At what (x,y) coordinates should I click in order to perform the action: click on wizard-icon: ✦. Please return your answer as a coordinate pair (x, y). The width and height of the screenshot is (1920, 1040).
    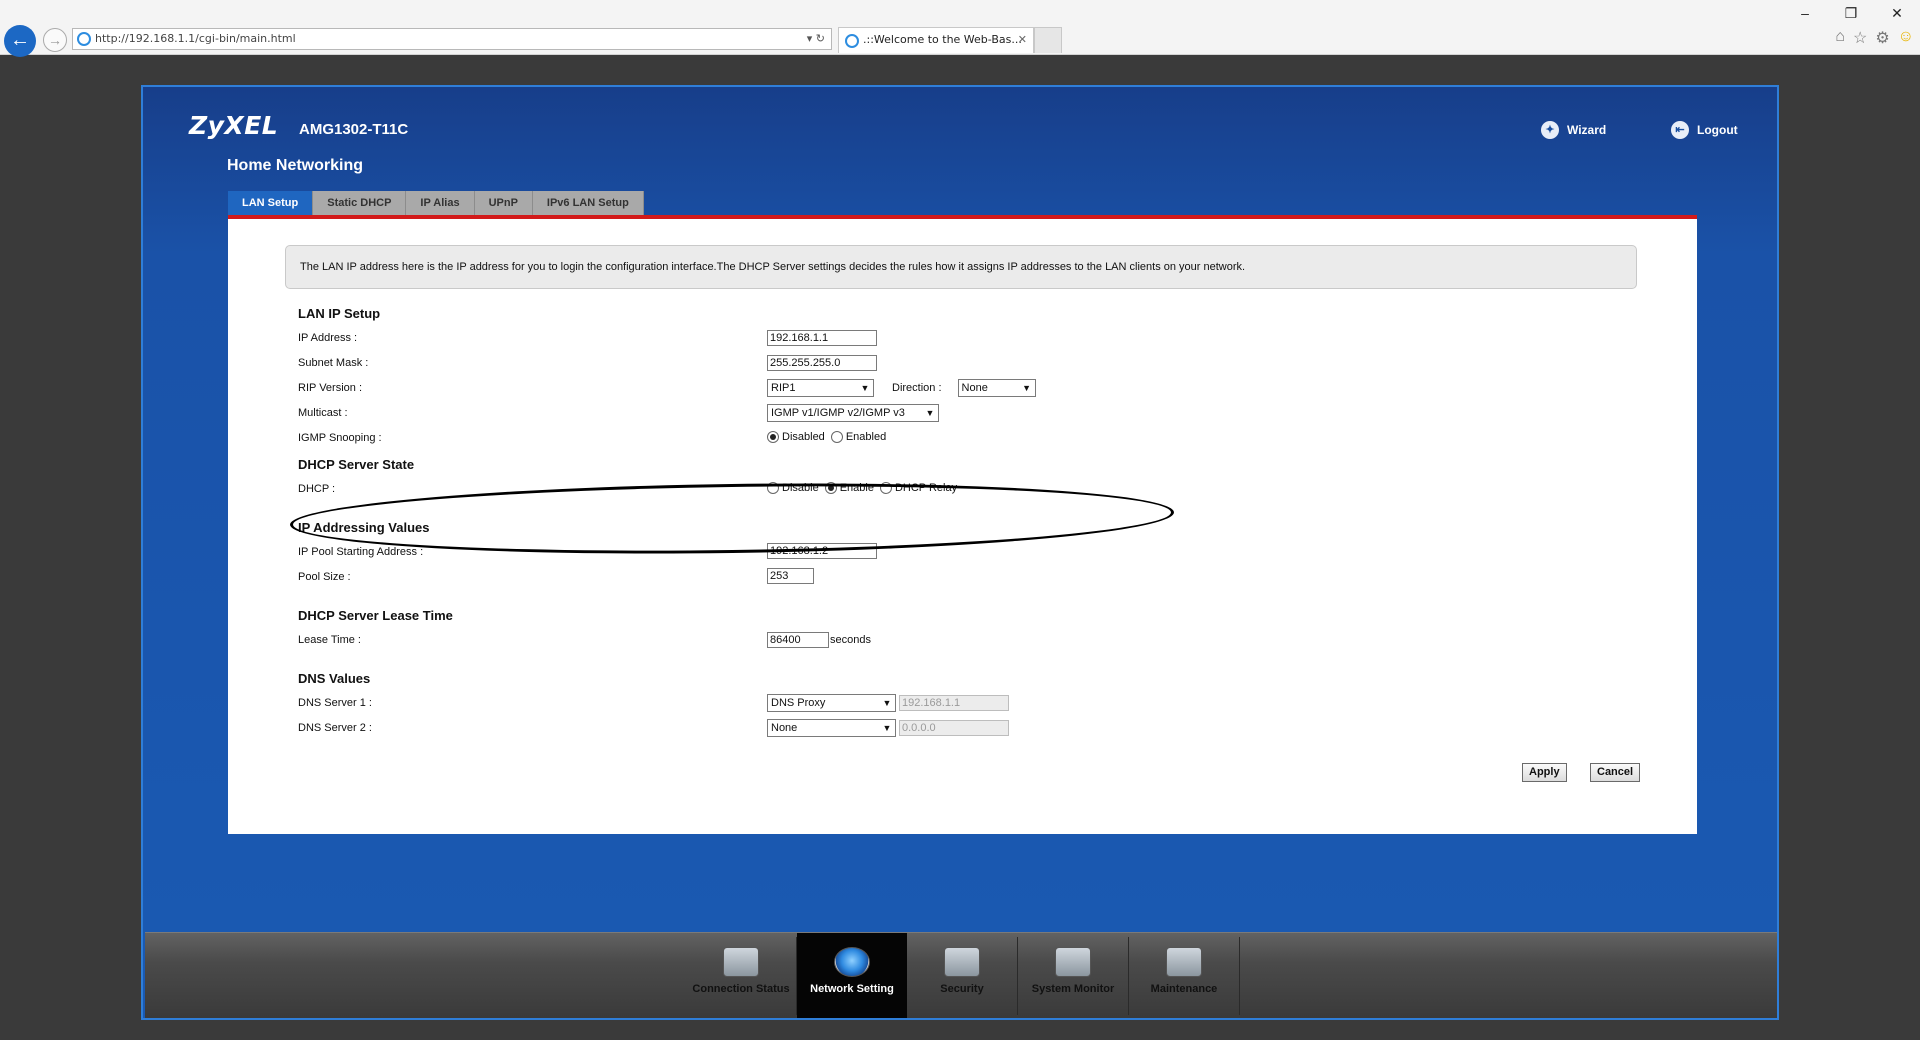
    Looking at the image, I should click on (1550, 130).